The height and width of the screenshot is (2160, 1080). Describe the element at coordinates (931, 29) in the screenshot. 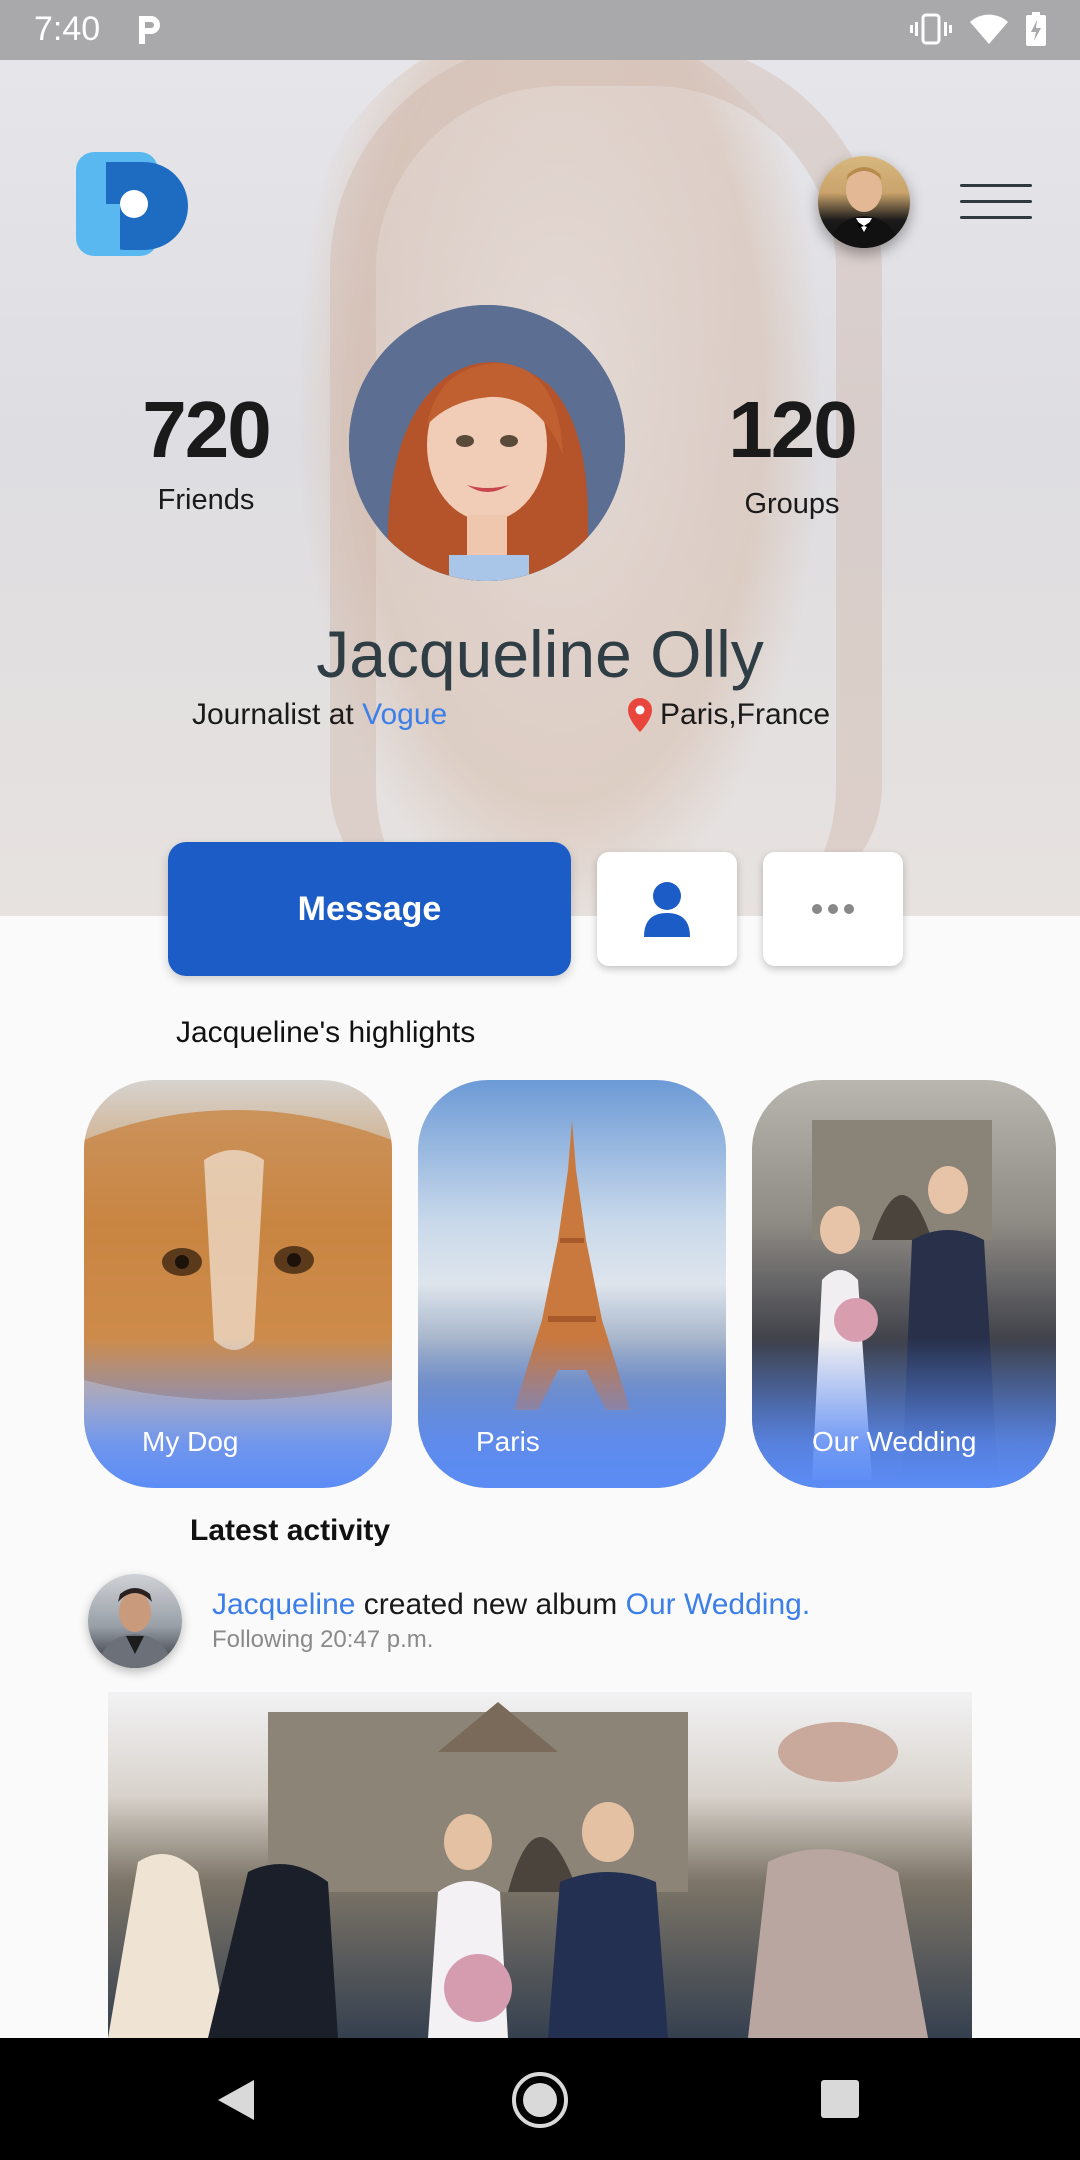

I see `vibrate-icon` at that location.